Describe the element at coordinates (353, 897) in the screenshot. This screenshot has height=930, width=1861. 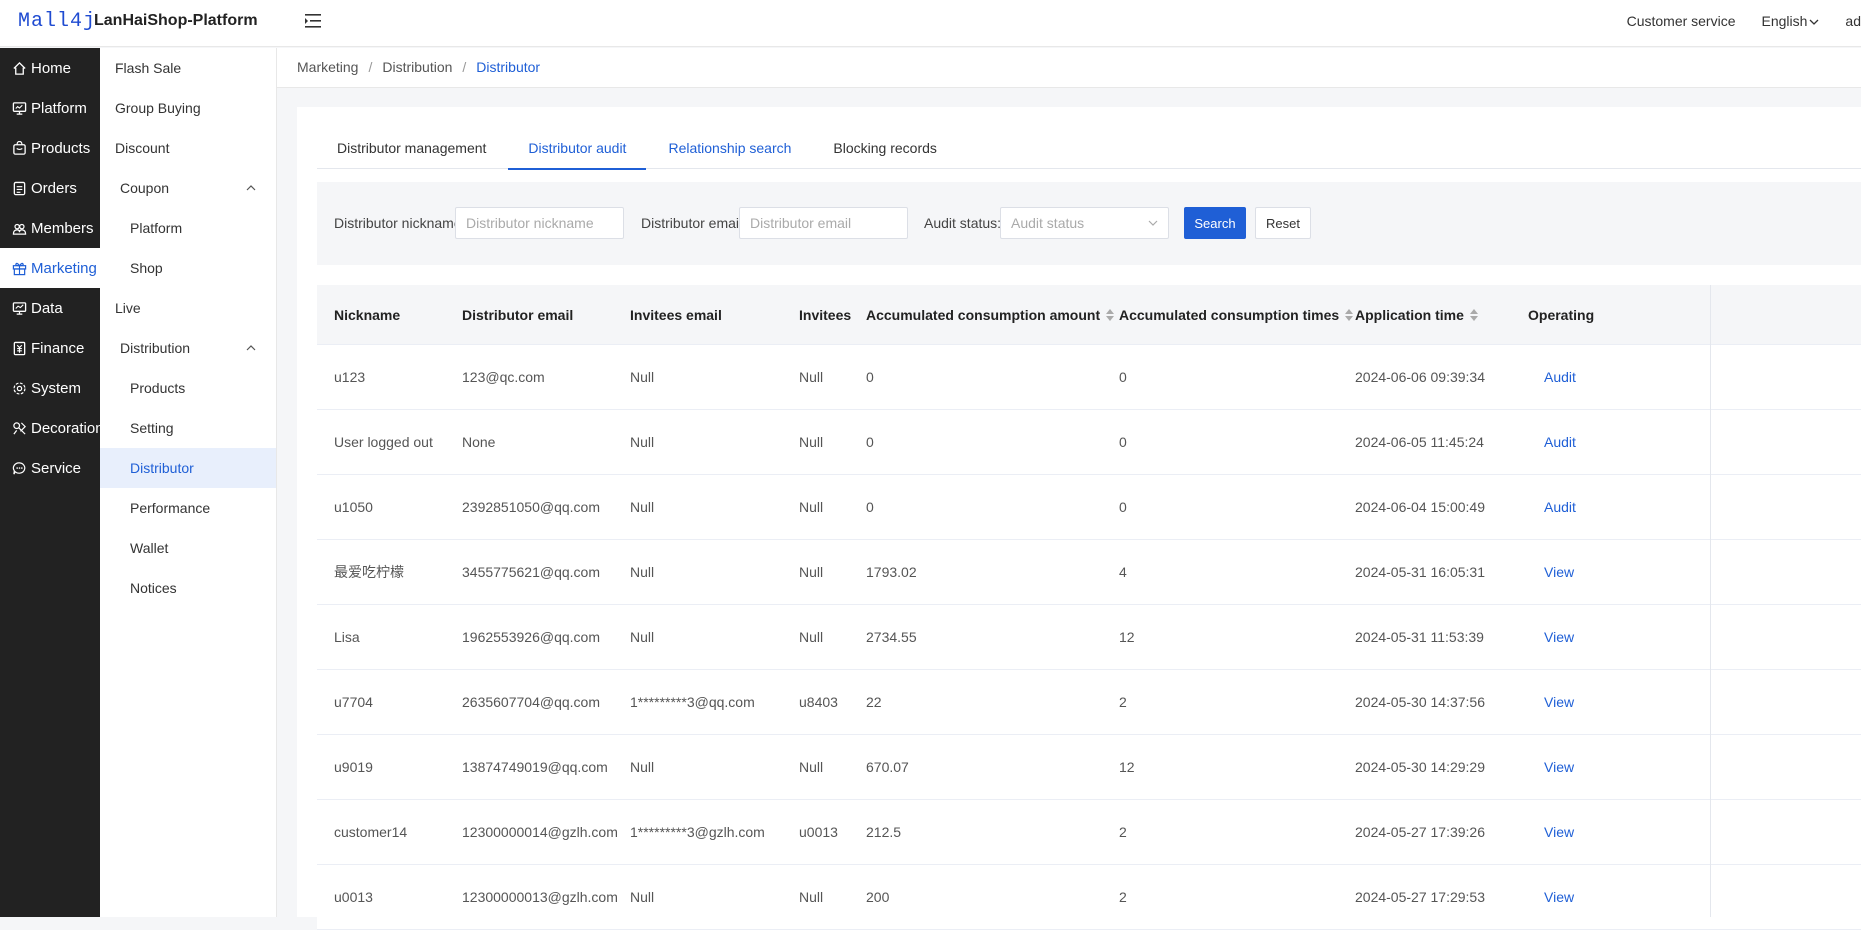
I see `table-cell: u0013` at that location.